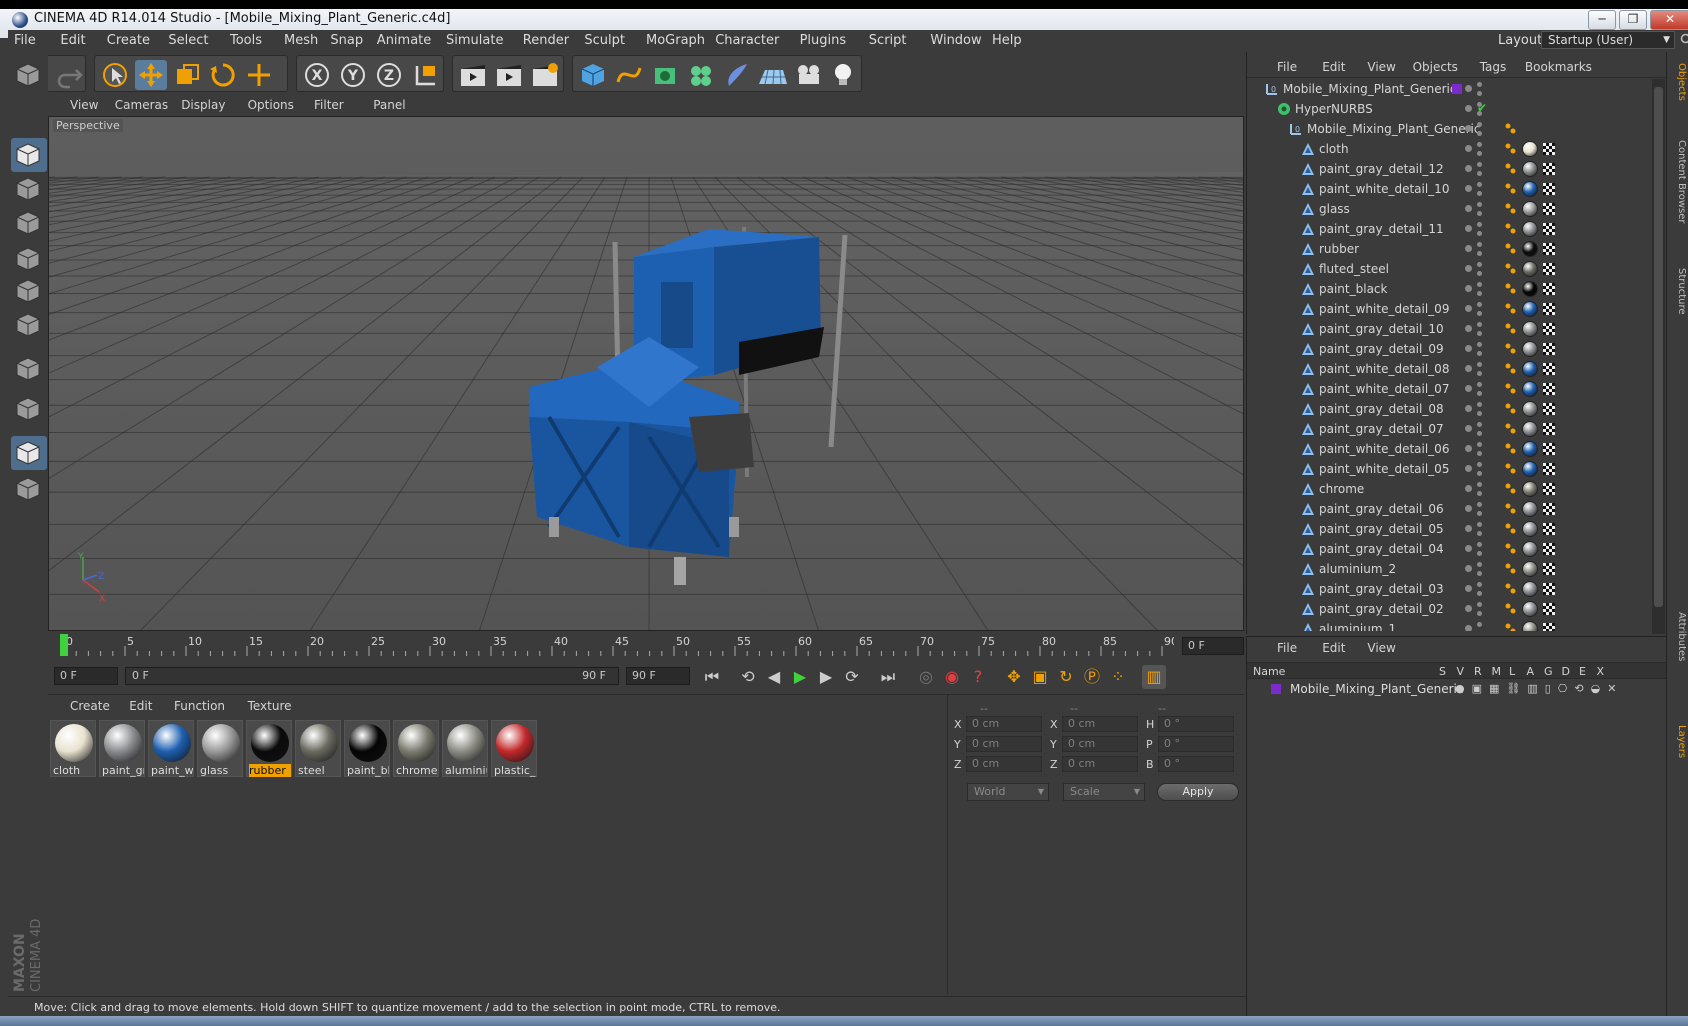 This screenshot has width=1688, height=1026. Describe the element at coordinates (1449, 169) in the screenshot. I see `object-row: paint_gray_detail_12` at that location.